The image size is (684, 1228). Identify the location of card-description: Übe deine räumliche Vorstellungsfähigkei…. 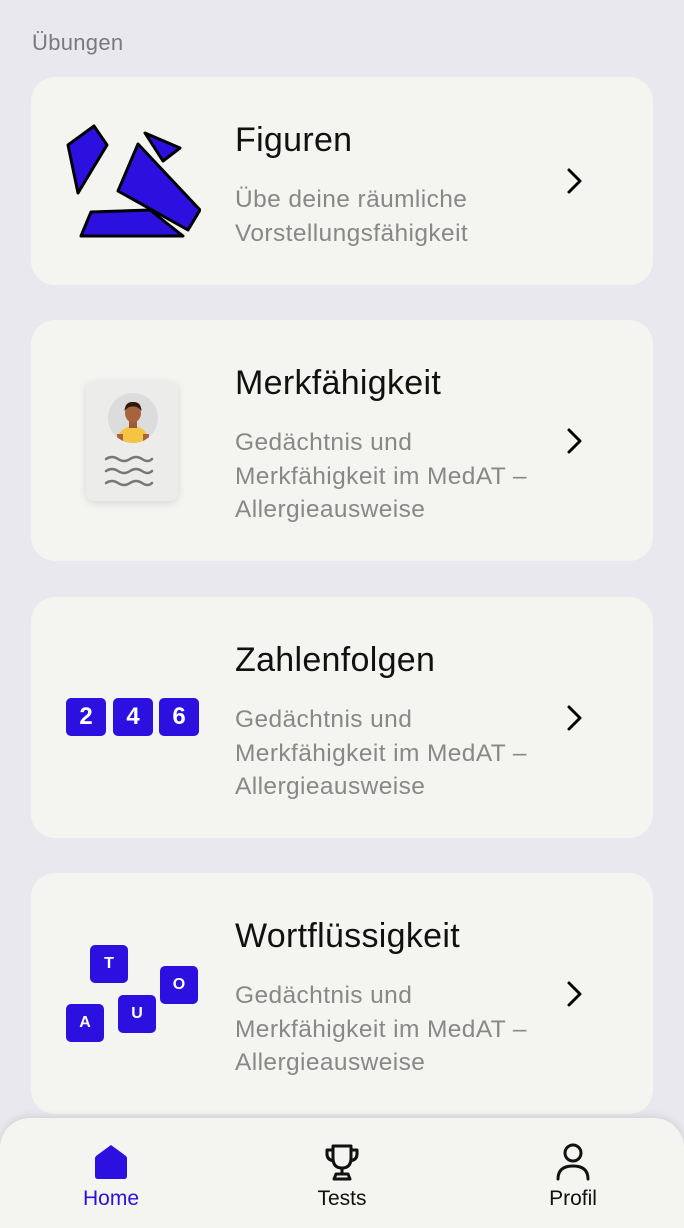
(352, 216).